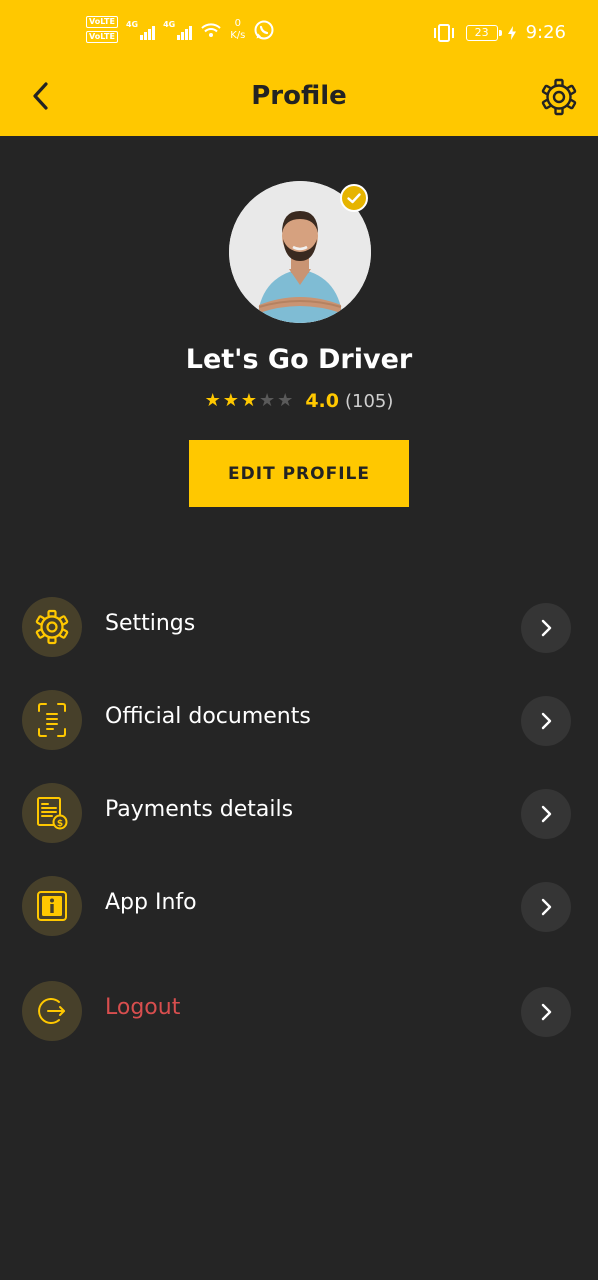  I want to click on volte-badge-1: VoLTE, so click(102, 22).